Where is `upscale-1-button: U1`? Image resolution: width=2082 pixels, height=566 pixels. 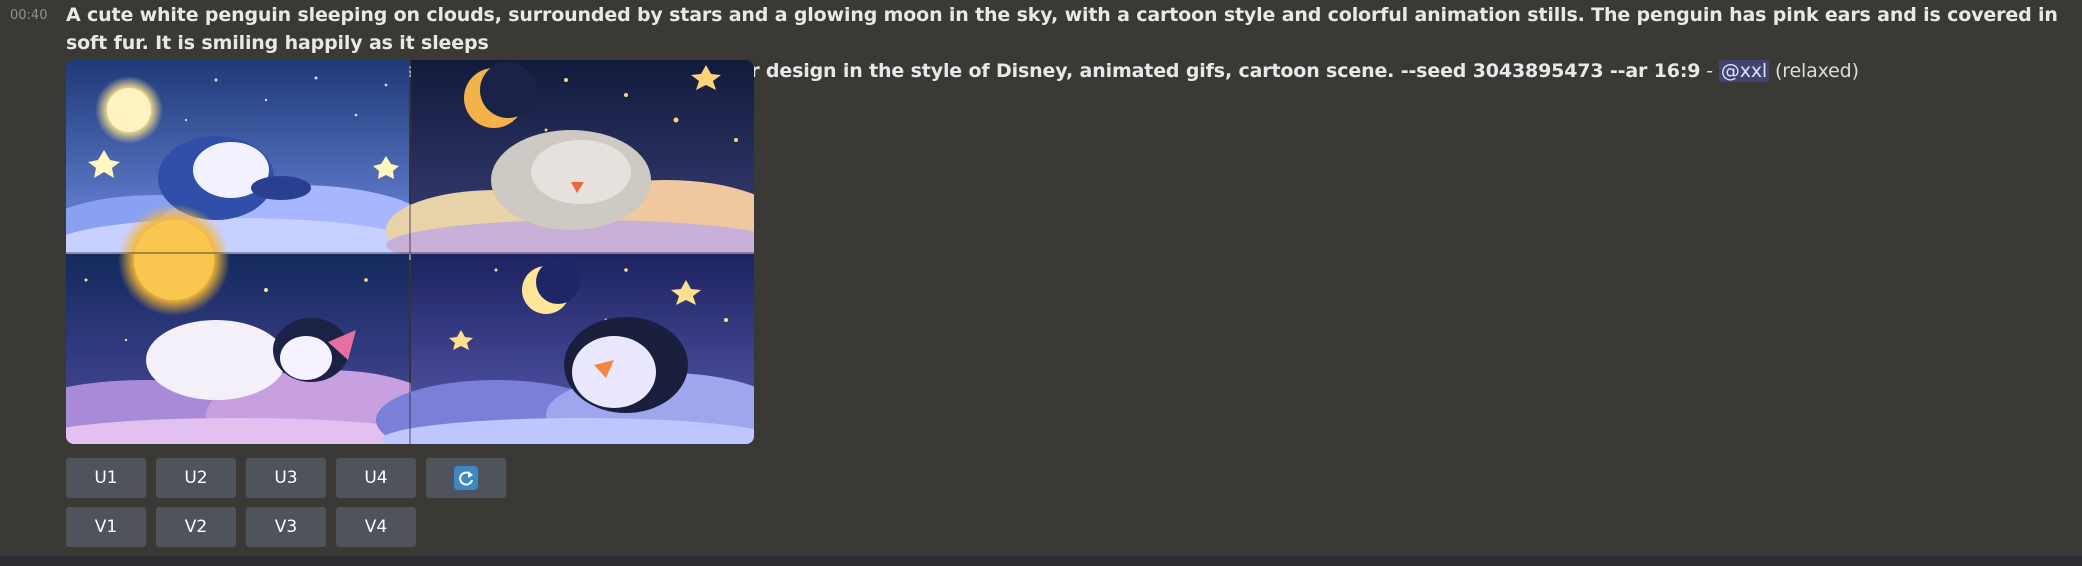 upscale-1-button: U1 is located at coordinates (106, 478).